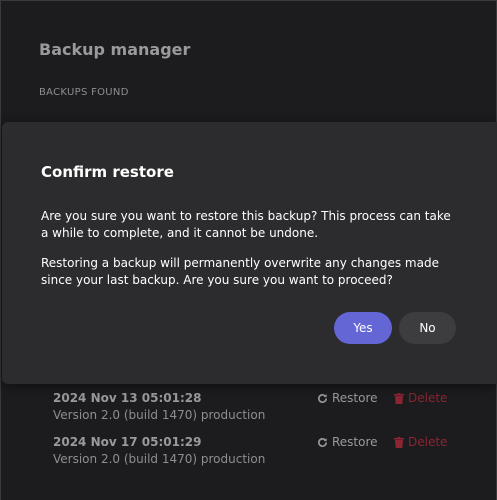  I want to click on backup-date: 2024 Nov 13 05:01:28, so click(127, 398).